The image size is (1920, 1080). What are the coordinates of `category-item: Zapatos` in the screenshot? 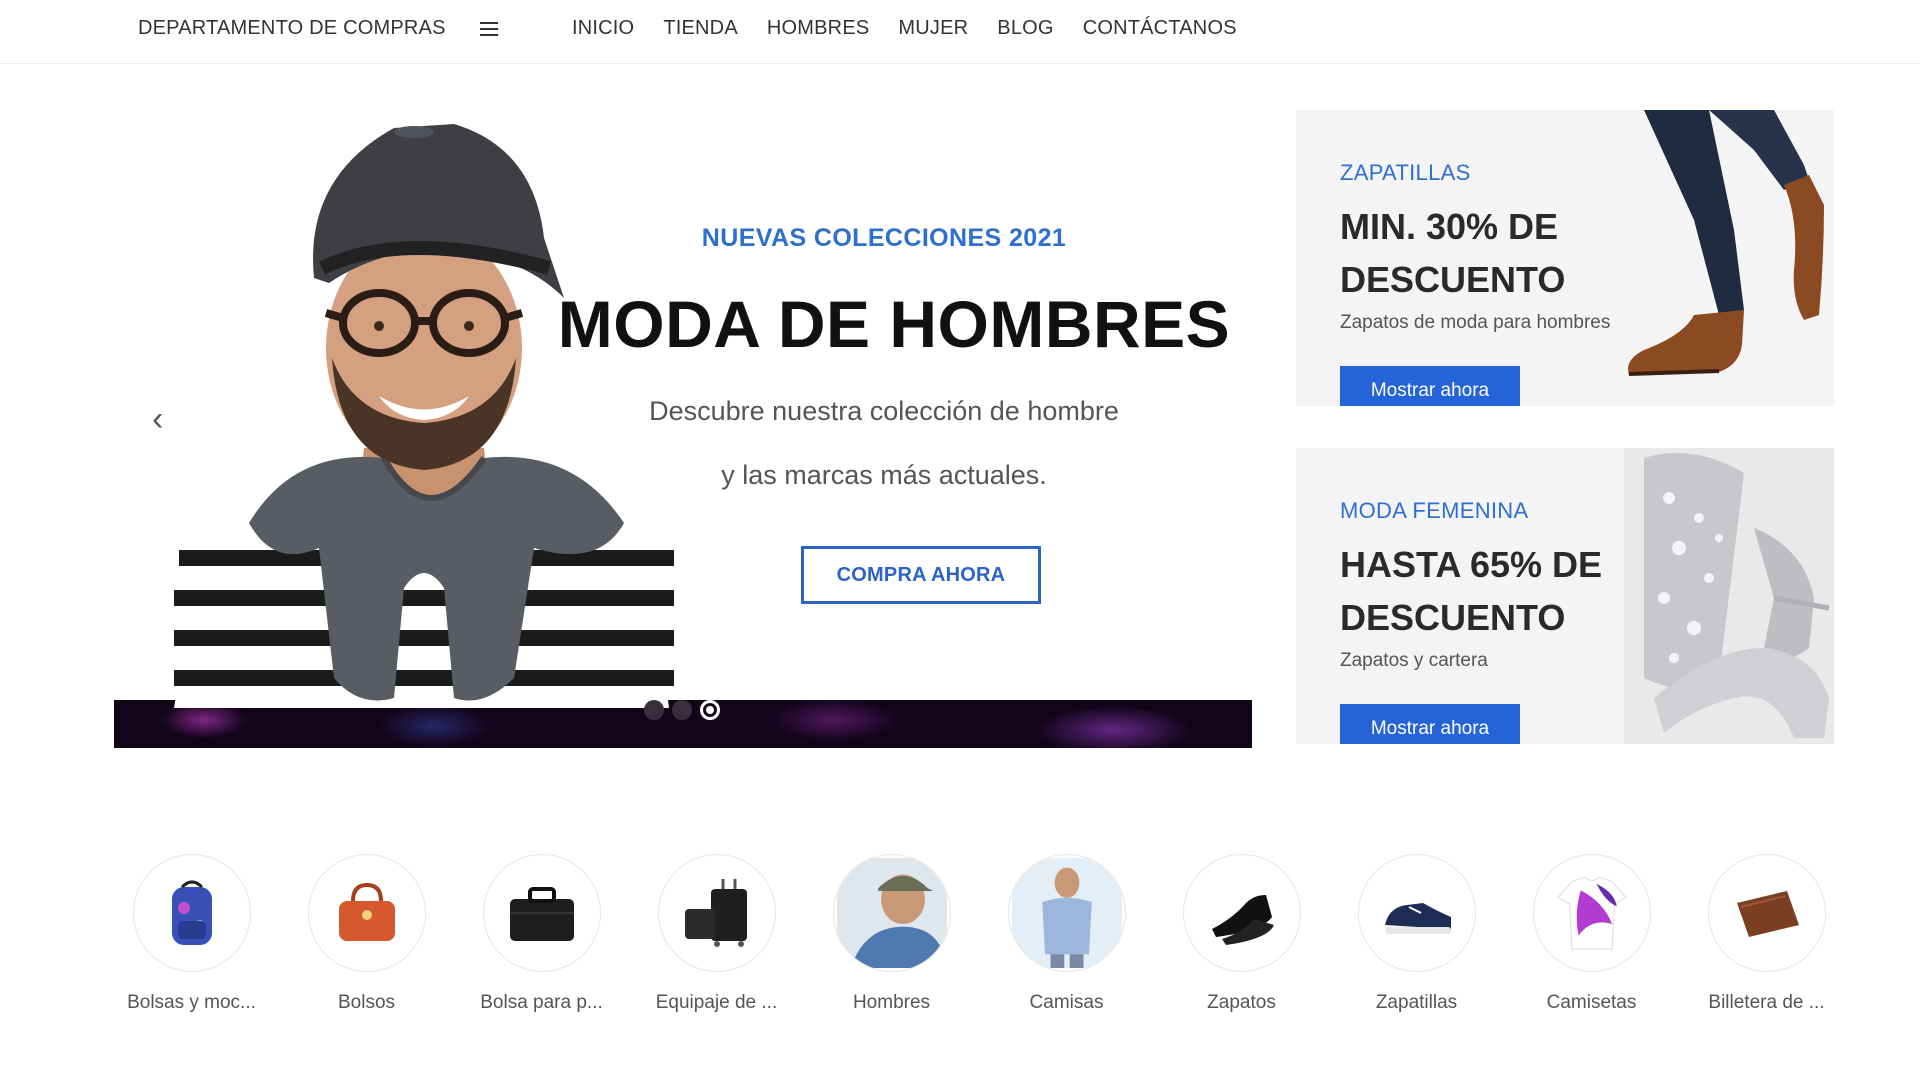 It's located at (1241, 934).